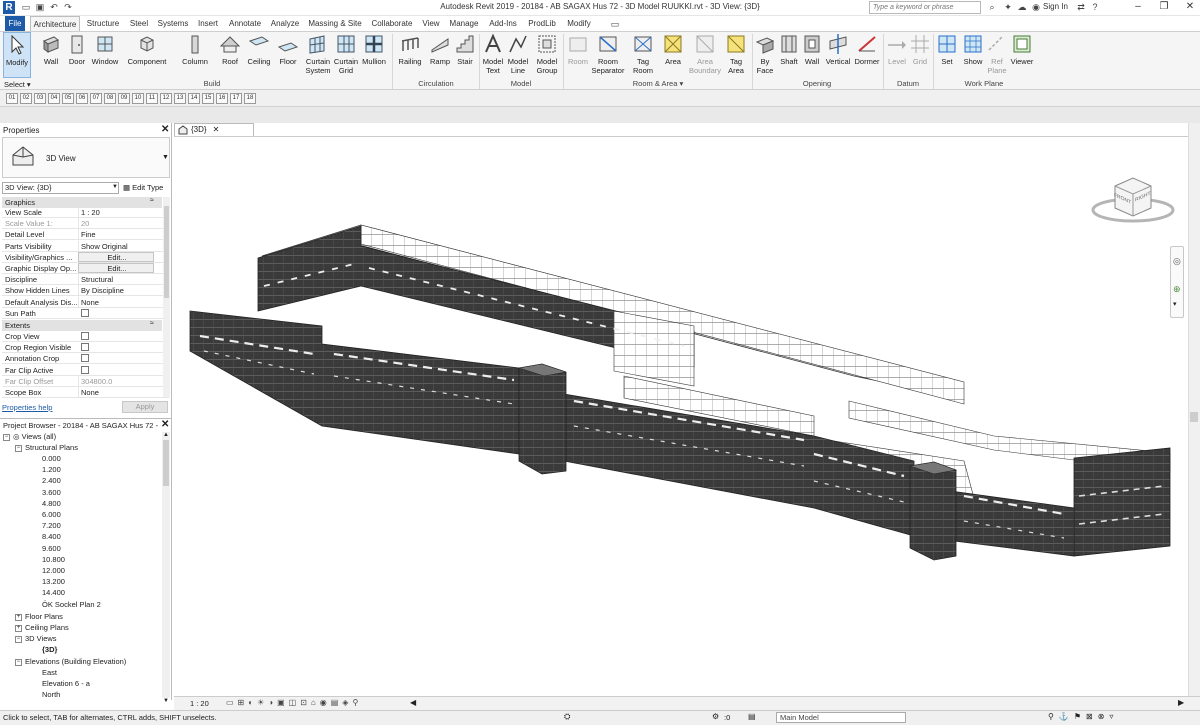 This screenshot has width=1200, height=725. What do you see at coordinates (194, 98) in the screenshot?
I see `qat-button: 14` at bounding box center [194, 98].